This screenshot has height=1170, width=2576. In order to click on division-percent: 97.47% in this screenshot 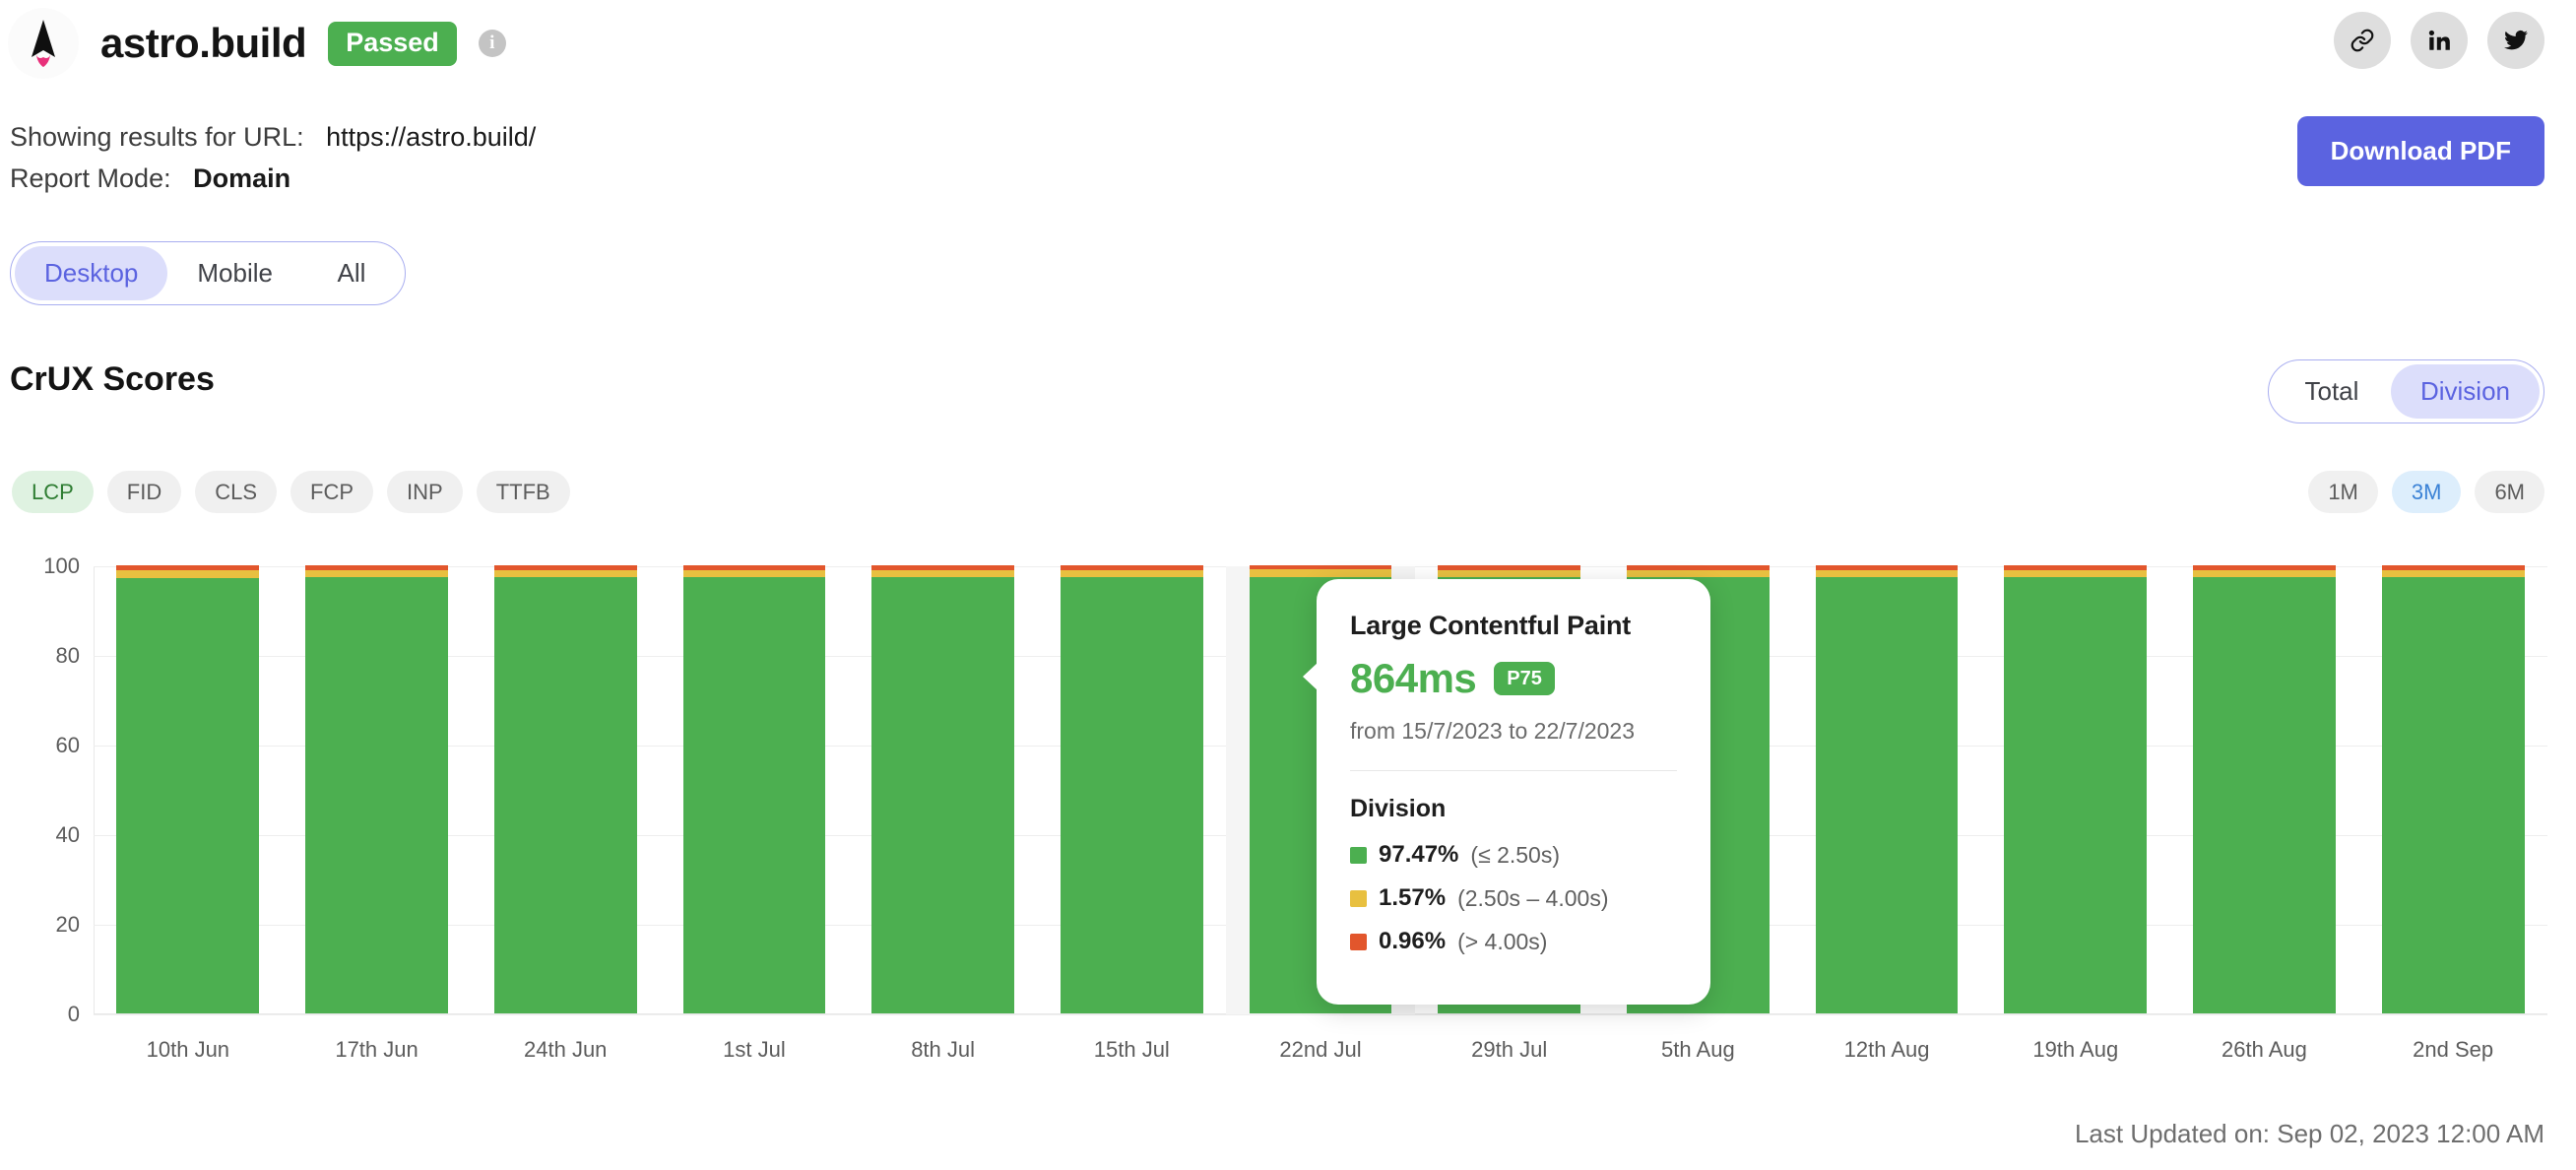, I will do `click(1419, 854)`.